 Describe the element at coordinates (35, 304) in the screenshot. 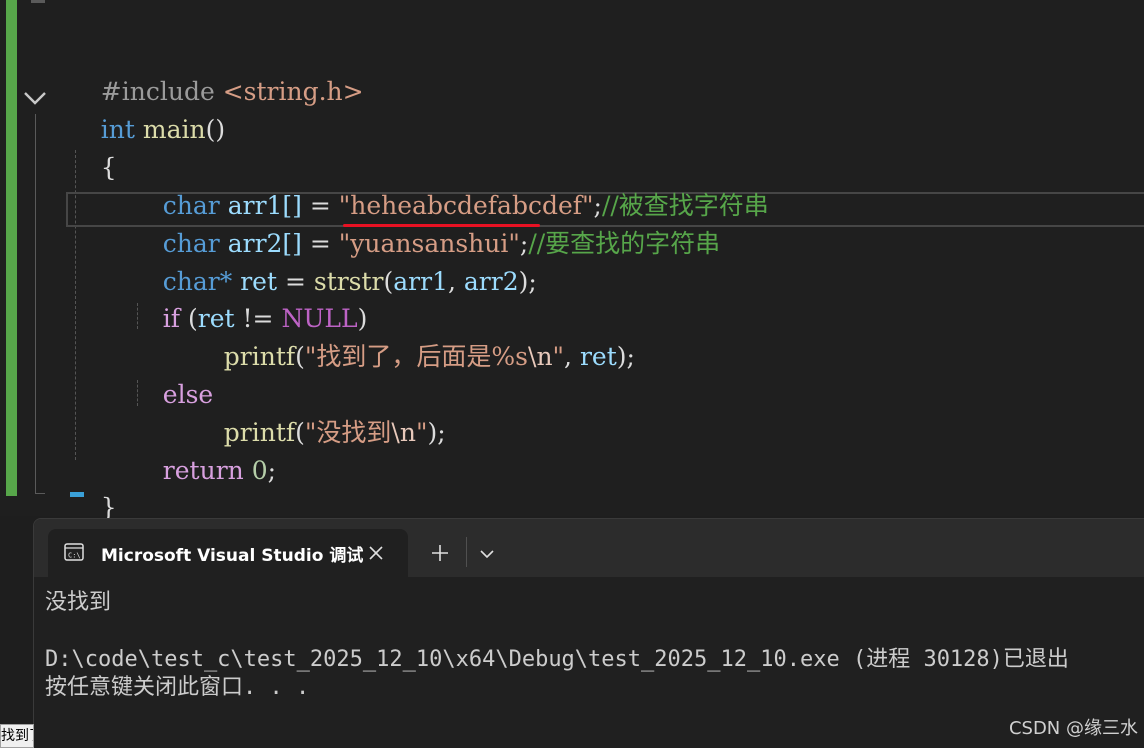

I see `fold-region-line` at that location.